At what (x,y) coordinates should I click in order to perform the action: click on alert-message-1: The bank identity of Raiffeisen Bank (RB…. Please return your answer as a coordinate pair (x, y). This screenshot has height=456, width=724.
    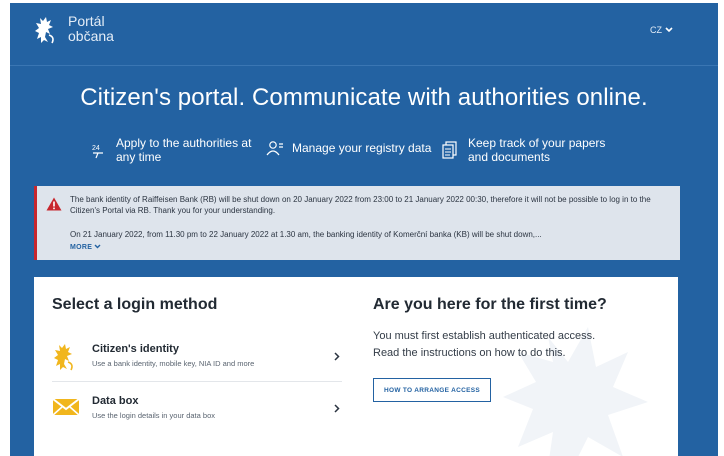
    Looking at the image, I should click on (360, 205).